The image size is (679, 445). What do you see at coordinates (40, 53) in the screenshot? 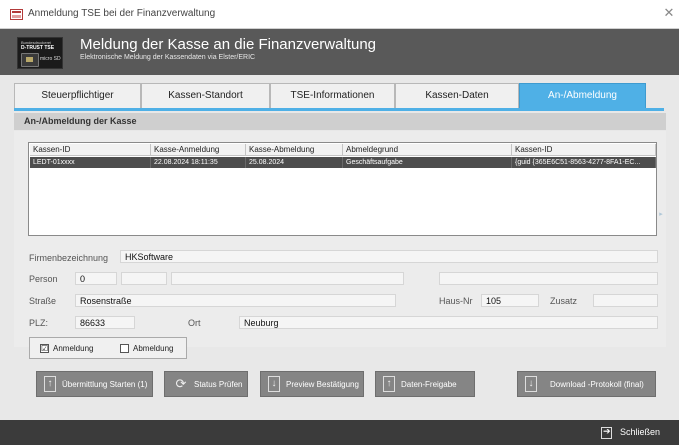
I see `tse-logo-icon: Bundesdruckerei D-TRUST TSE micro SD` at bounding box center [40, 53].